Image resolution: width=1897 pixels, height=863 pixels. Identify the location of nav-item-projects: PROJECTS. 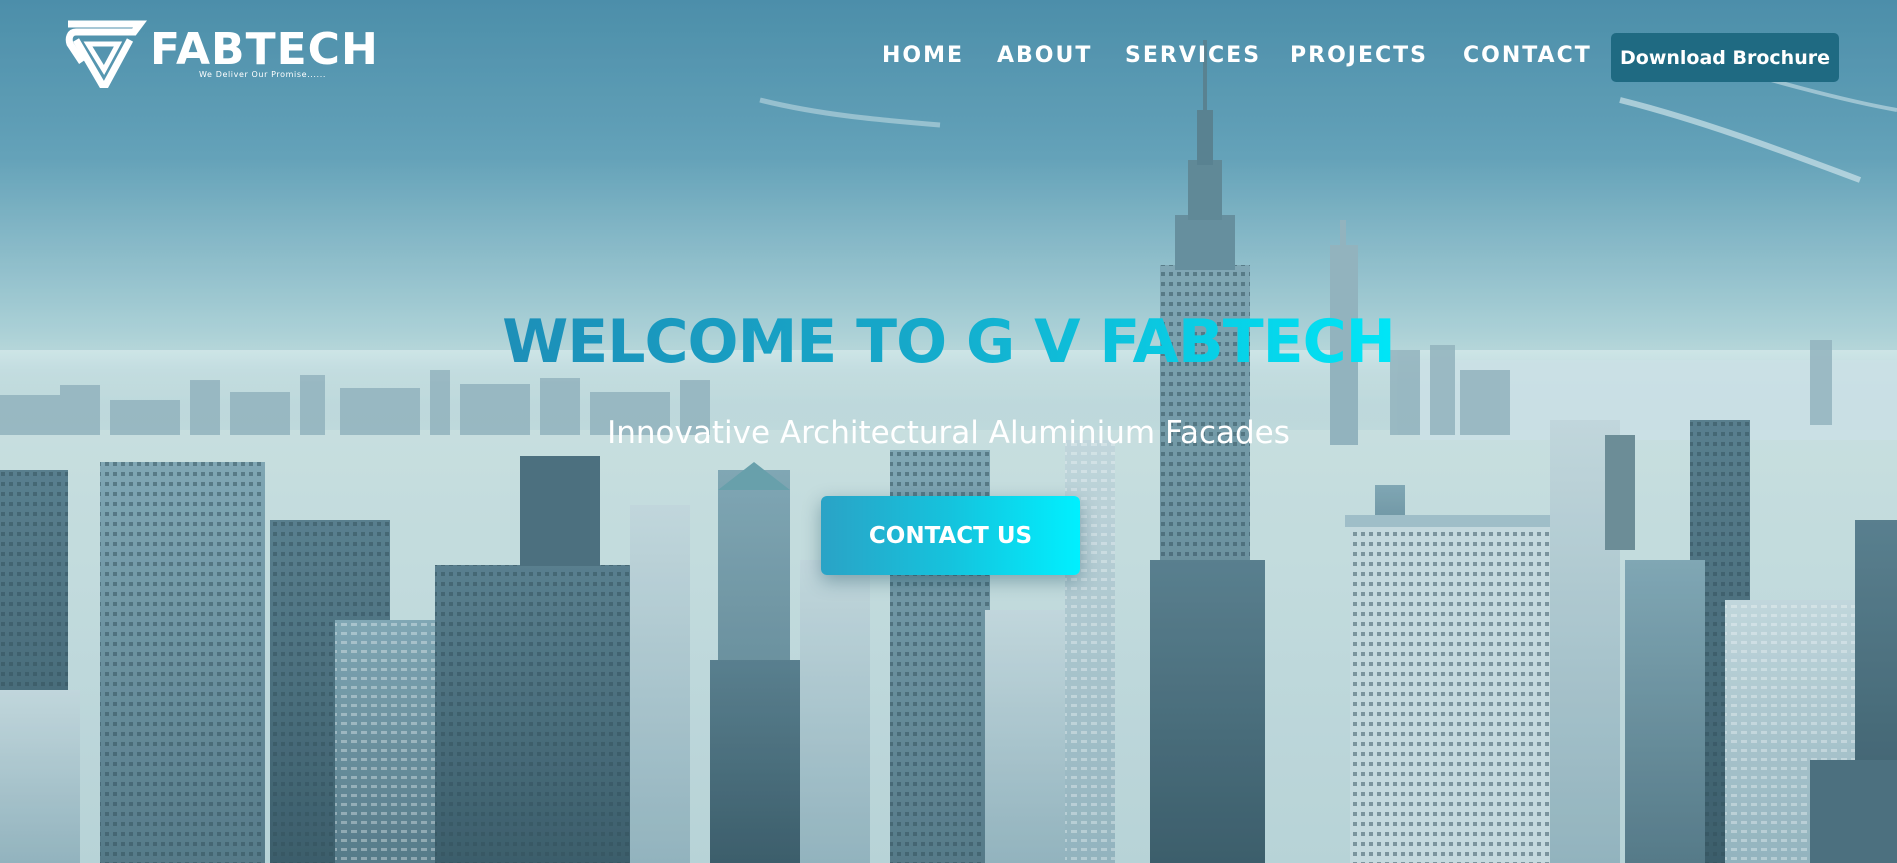
(1359, 56).